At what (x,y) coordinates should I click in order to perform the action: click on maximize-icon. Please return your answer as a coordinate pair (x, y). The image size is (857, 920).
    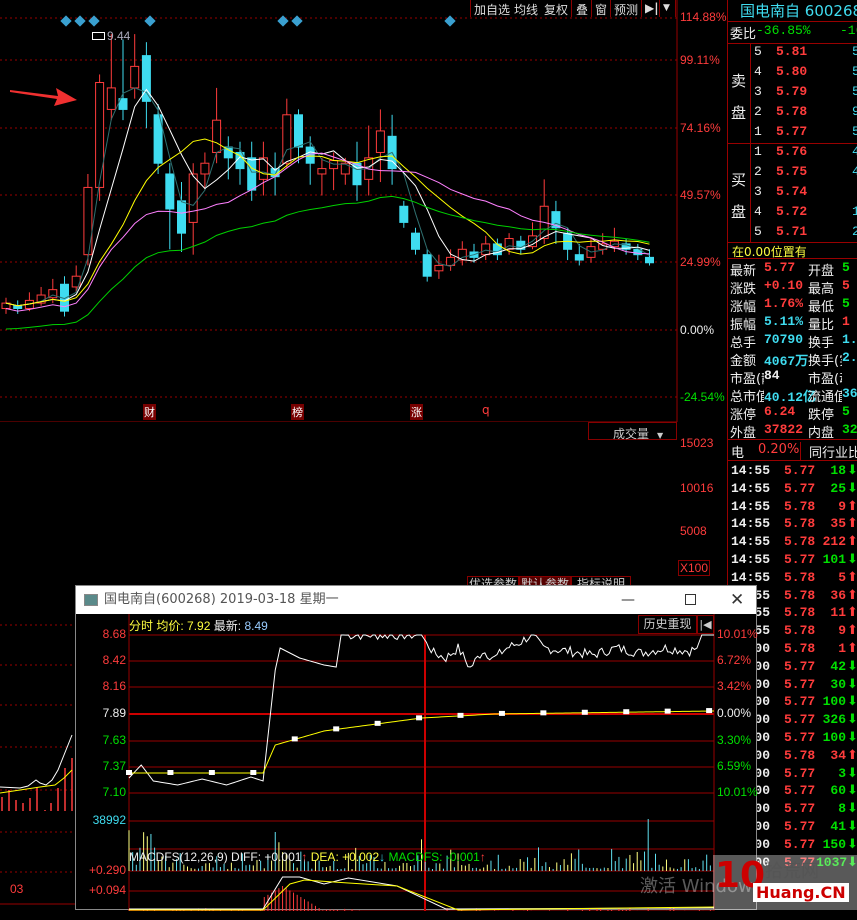
    Looking at the image, I should click on (690, 599).